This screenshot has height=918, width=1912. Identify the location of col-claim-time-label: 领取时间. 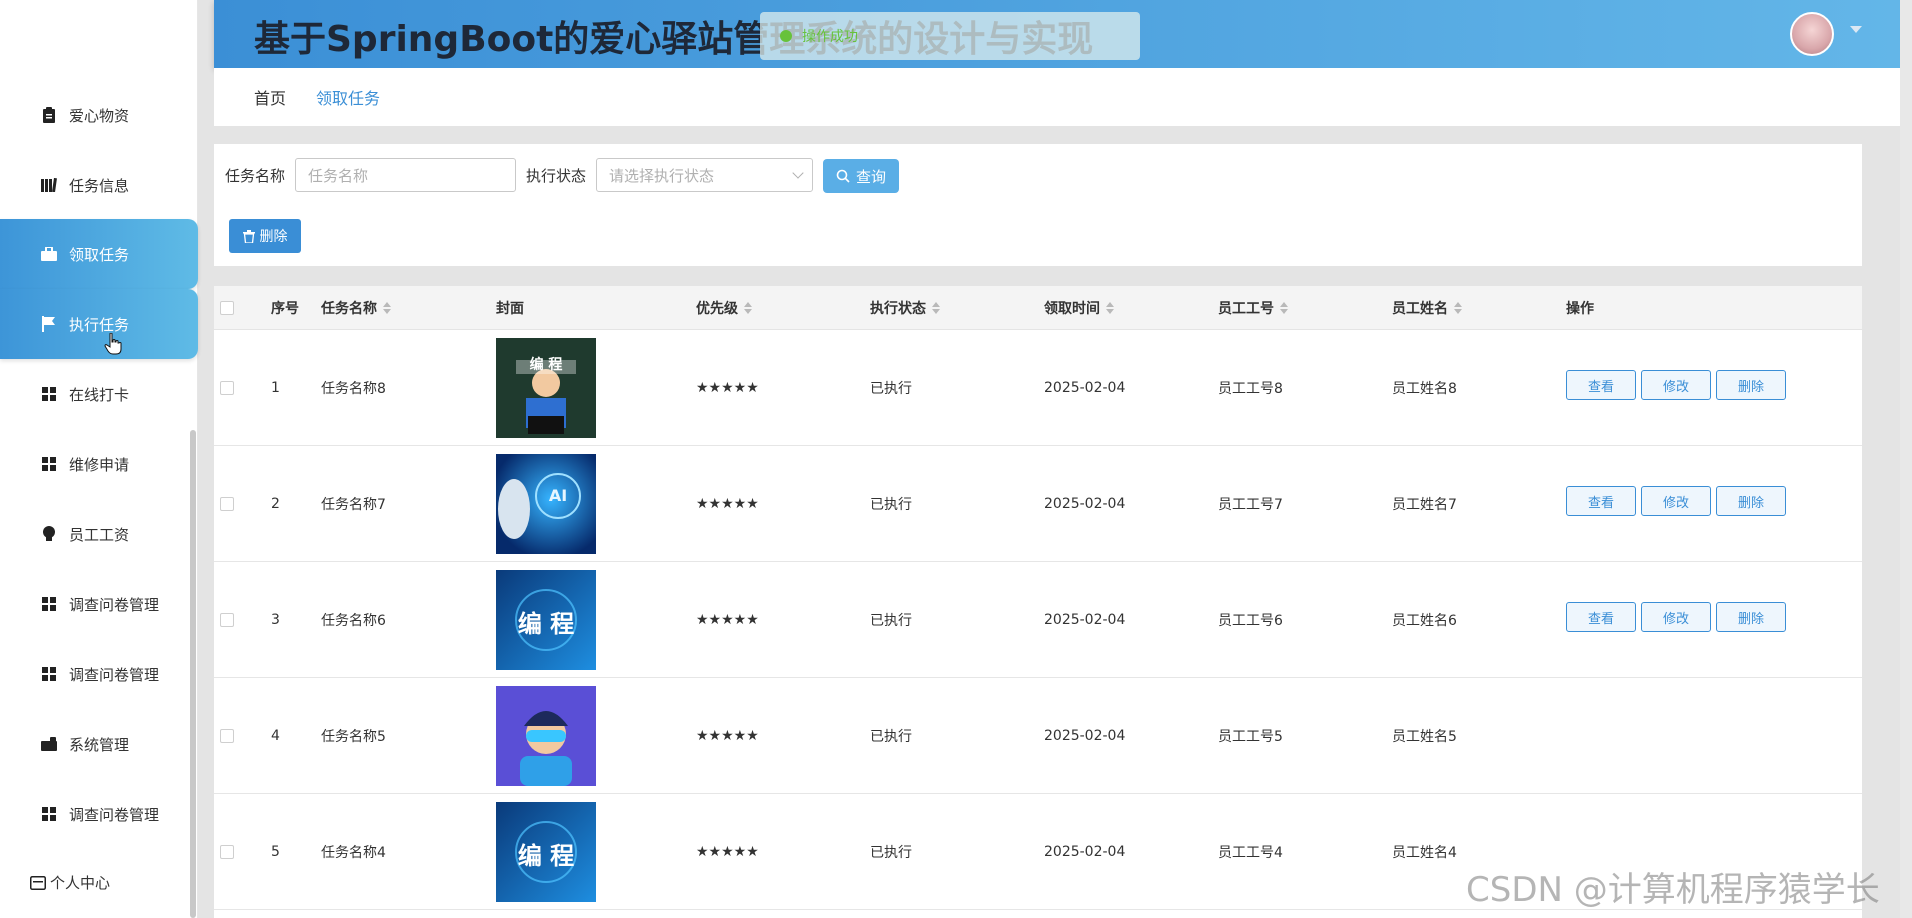
(1072, 309).